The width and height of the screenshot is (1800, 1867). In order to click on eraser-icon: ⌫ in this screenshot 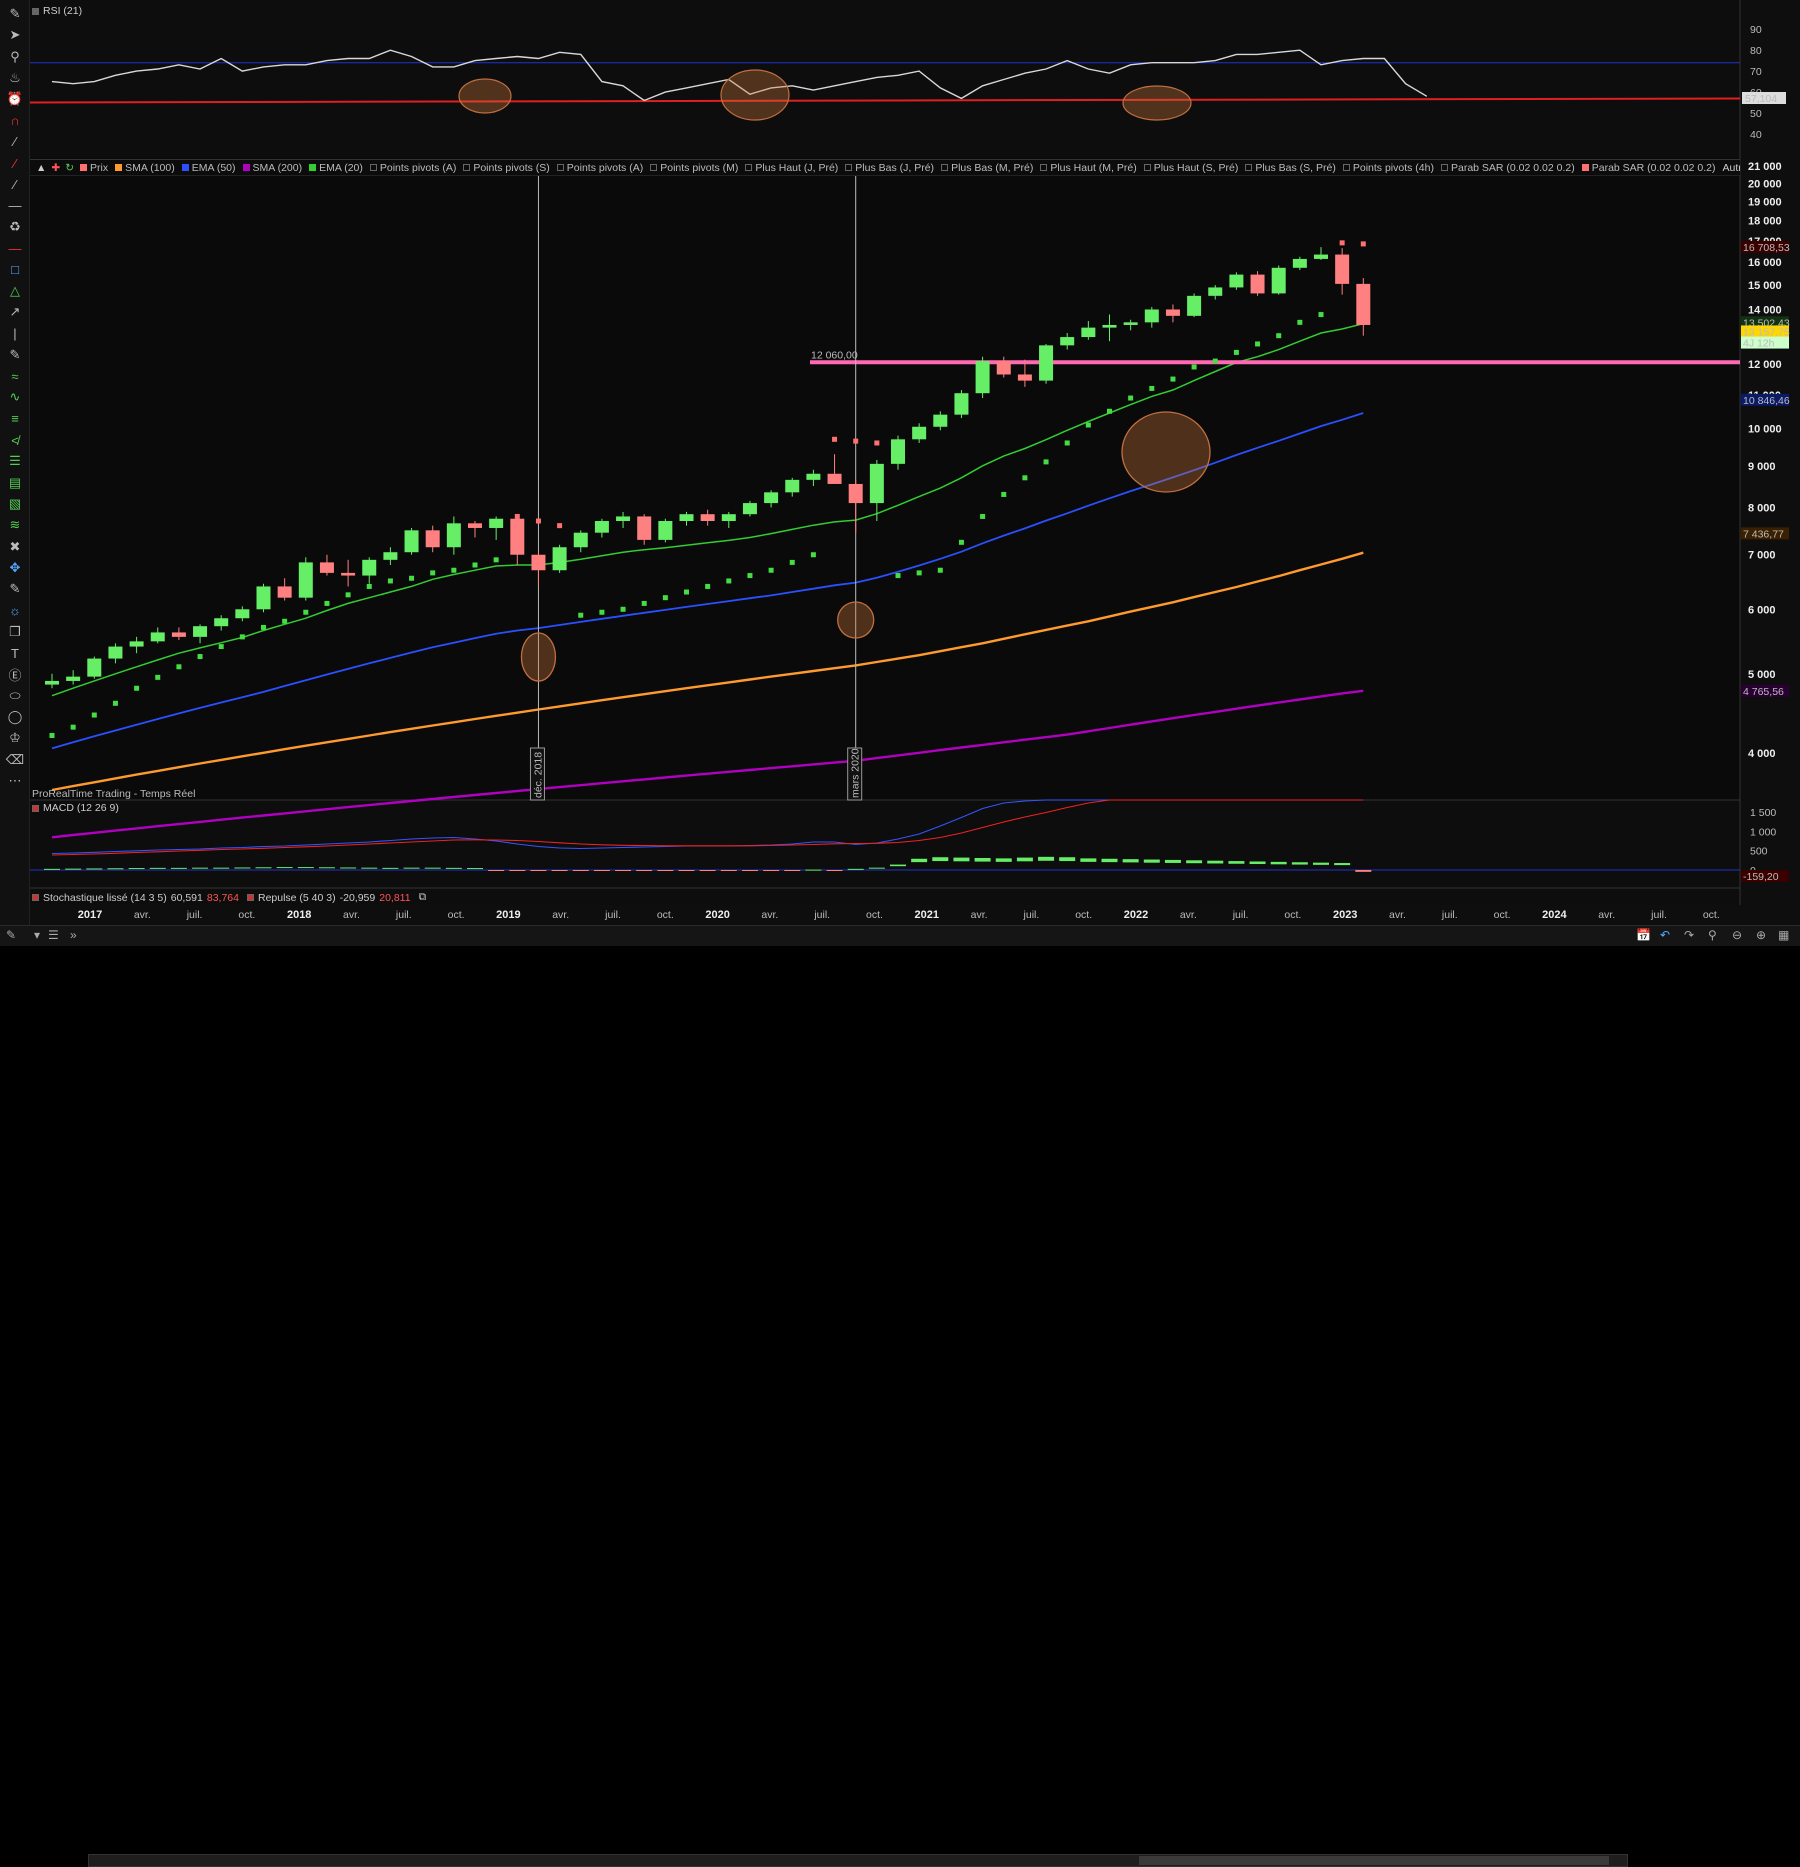, I will do `click(15, 760)`.